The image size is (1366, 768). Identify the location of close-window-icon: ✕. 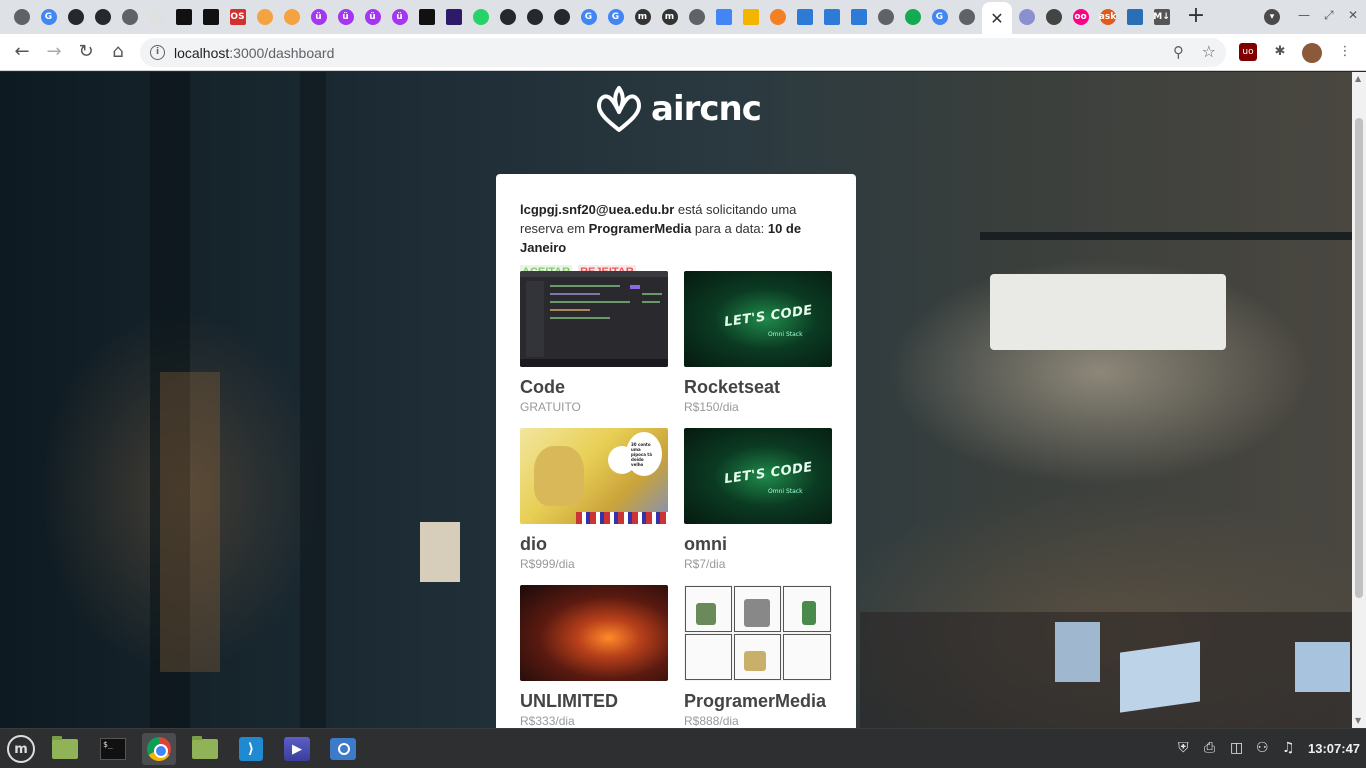
(1353, 15).